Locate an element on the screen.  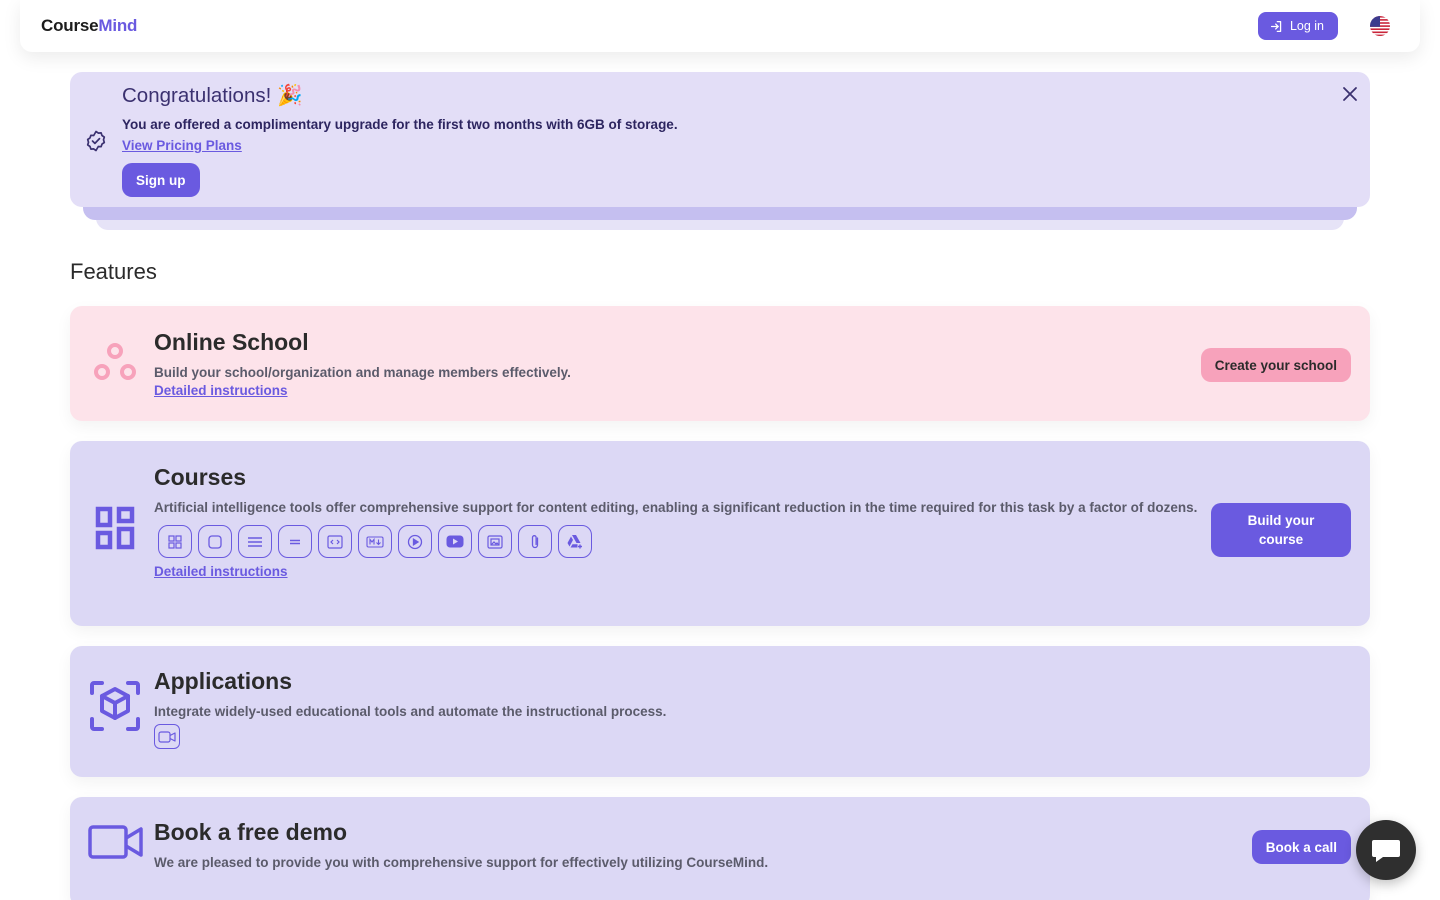
login-label: Log in is located at coordinates (1306, 26).